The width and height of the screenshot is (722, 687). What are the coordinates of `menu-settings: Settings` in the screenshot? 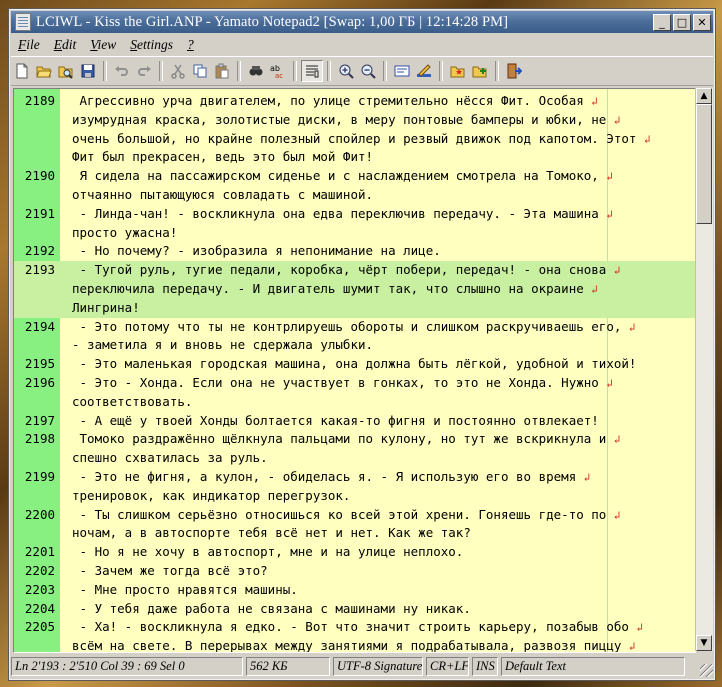 It's located at (151, 45).